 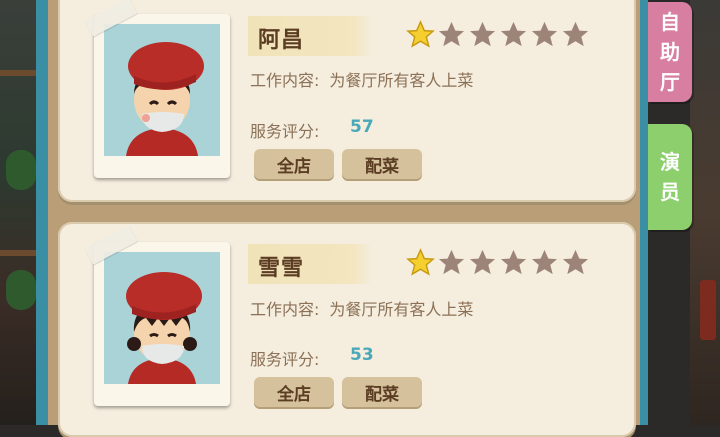 I want to click on name-plate: 阿昌, so click(x=310, y=36).